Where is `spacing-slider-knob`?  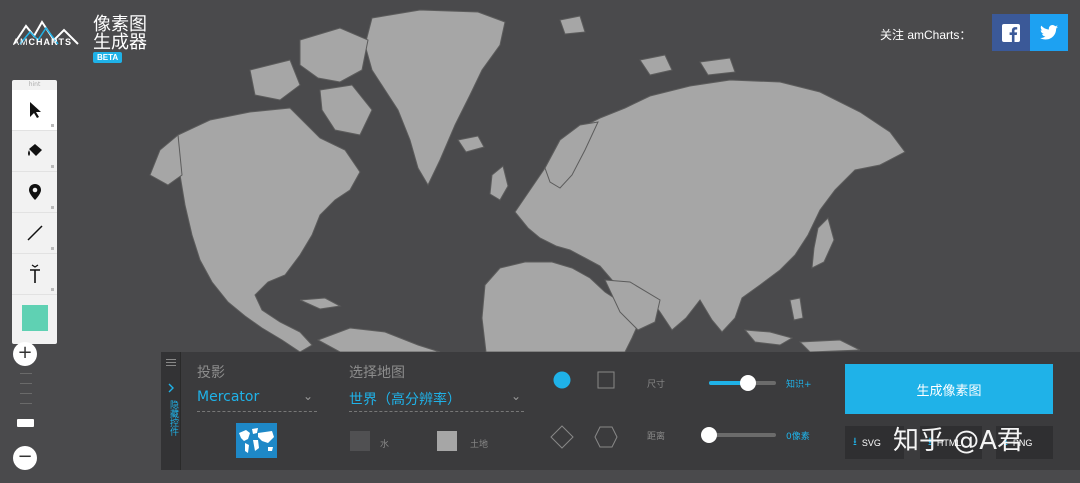 spacing-slider-knob is located at coordinates (709, 435).